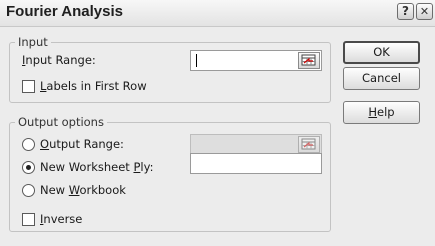 The image size is (435, 246). Describe the element at coordinates (424, 11) in the screenshot. I see `close-icon: ✕` at that location.